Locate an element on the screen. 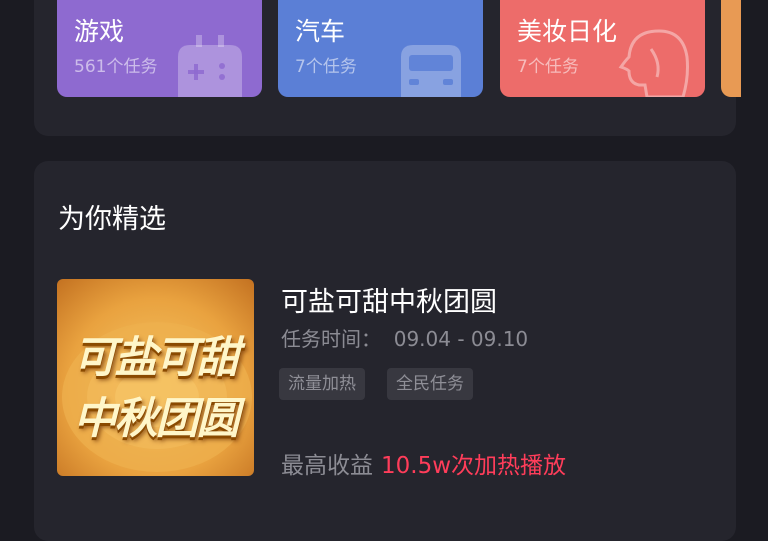 Image resolution: width=768 pixels, height=541 pixels. task-time: 任务时间： 09.04 - 09.10 is located at coordinates (405, 339).